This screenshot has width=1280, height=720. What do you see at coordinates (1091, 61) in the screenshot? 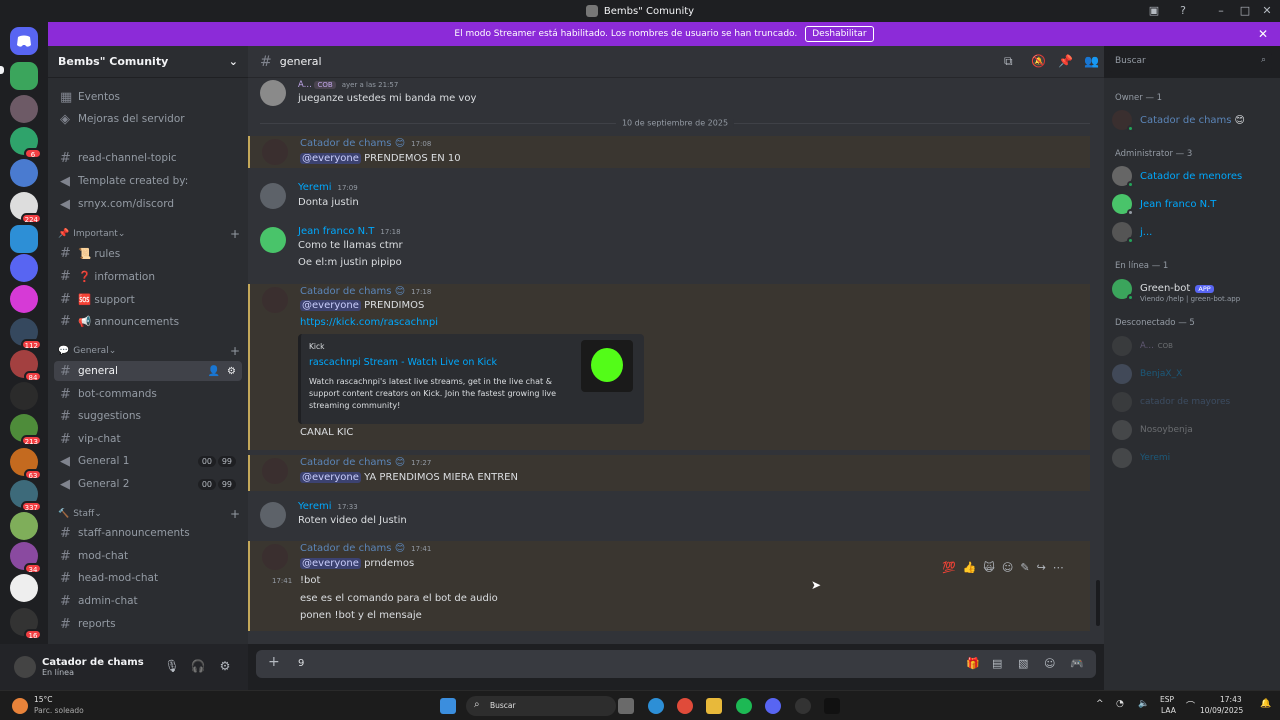
I see `member-list-icon: 👥` at bounding box center [1091, 61].